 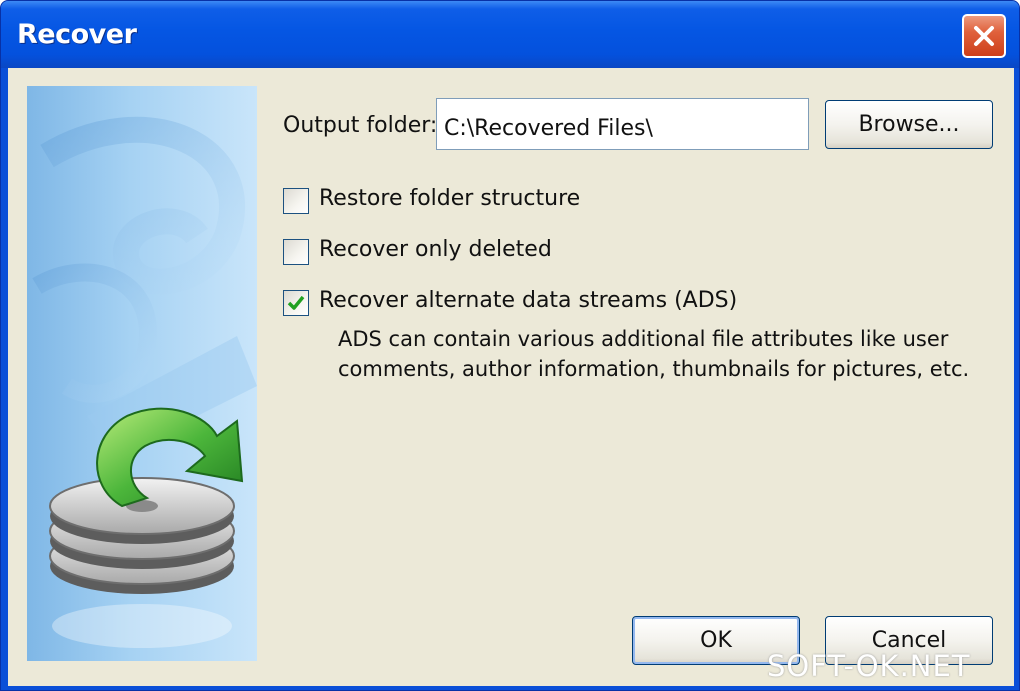 I want to click on window-title: Recover, so click(x=77, y=34).